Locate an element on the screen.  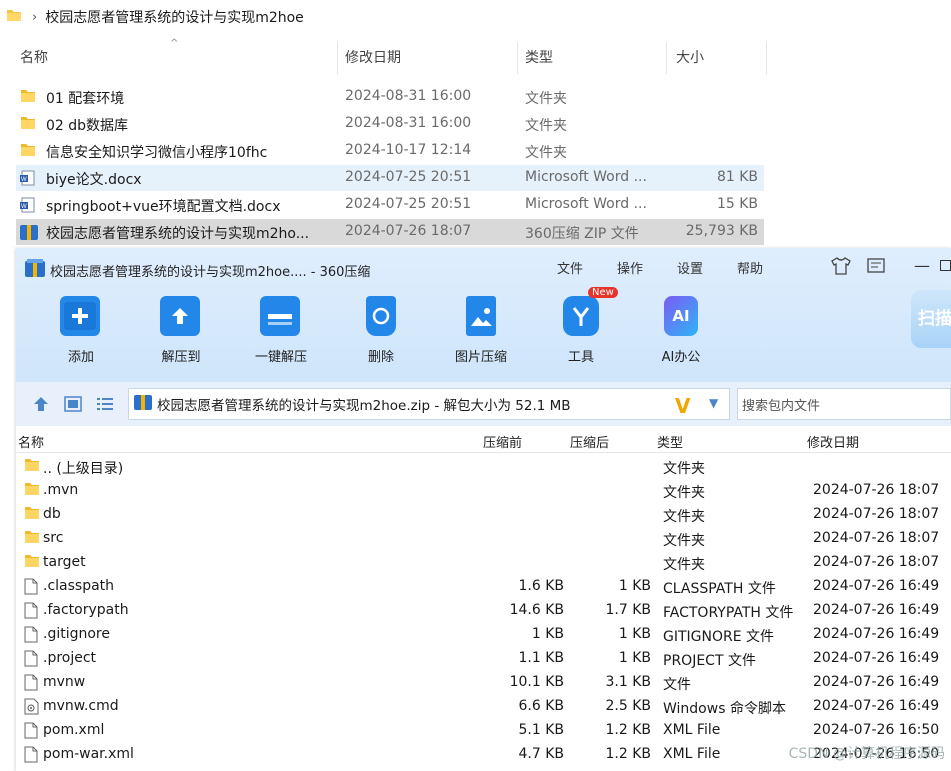
archive-item-name: .. (上级目录) is located at coordinates (83, 469).